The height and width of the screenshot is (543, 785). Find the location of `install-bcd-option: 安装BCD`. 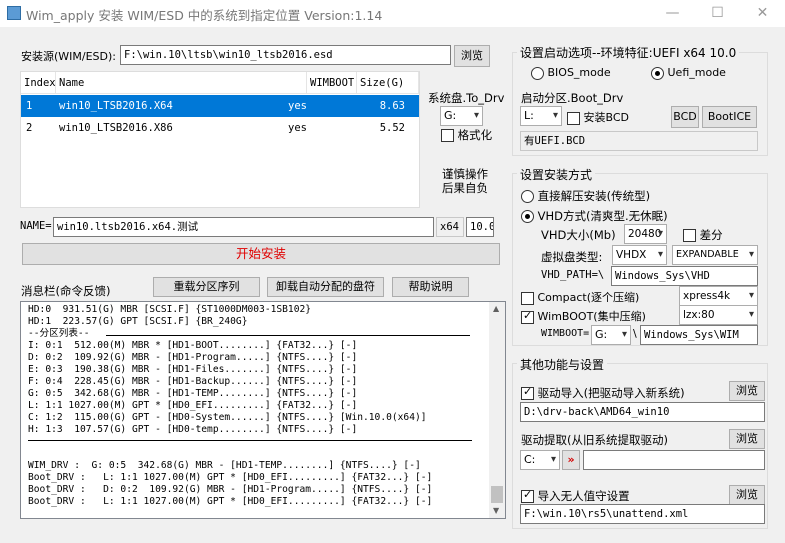

install-bcd-option: 安装BCD is located at coordinates (598, 117).